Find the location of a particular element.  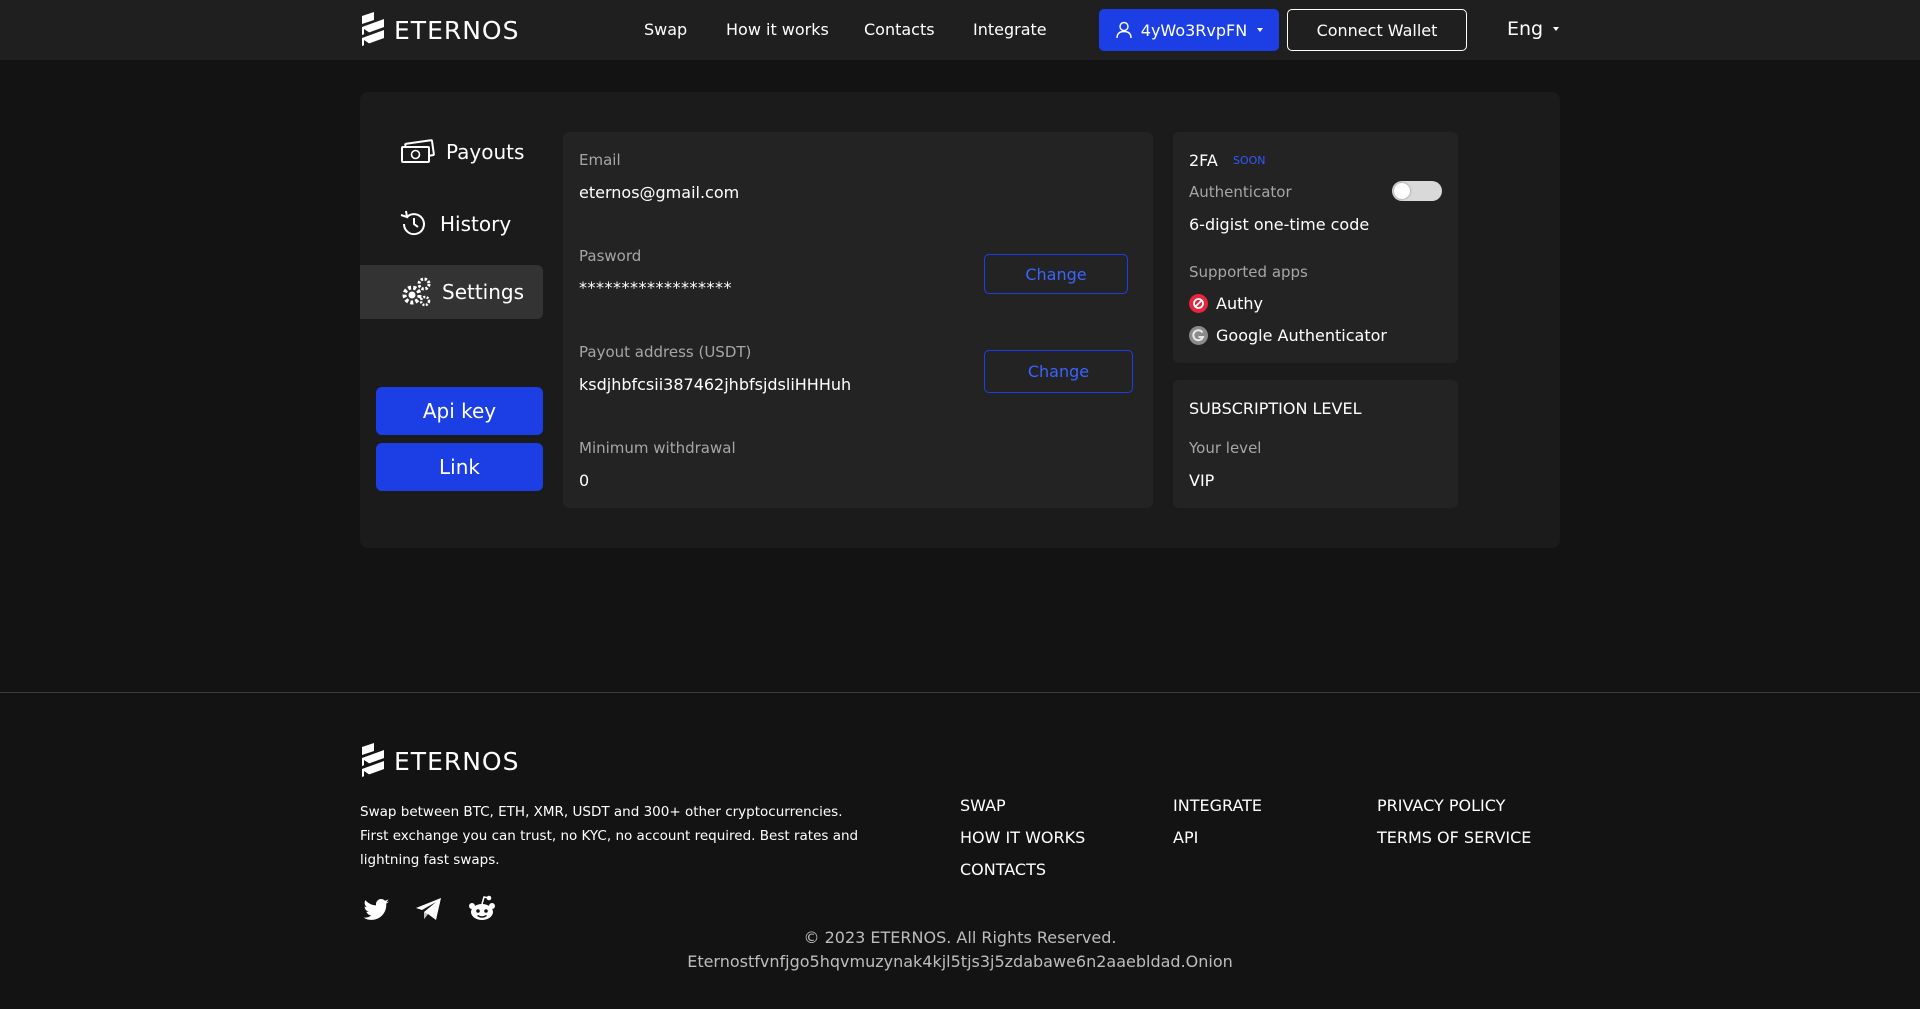

soon-badge: SOON is located at coordinates (1249, 160).